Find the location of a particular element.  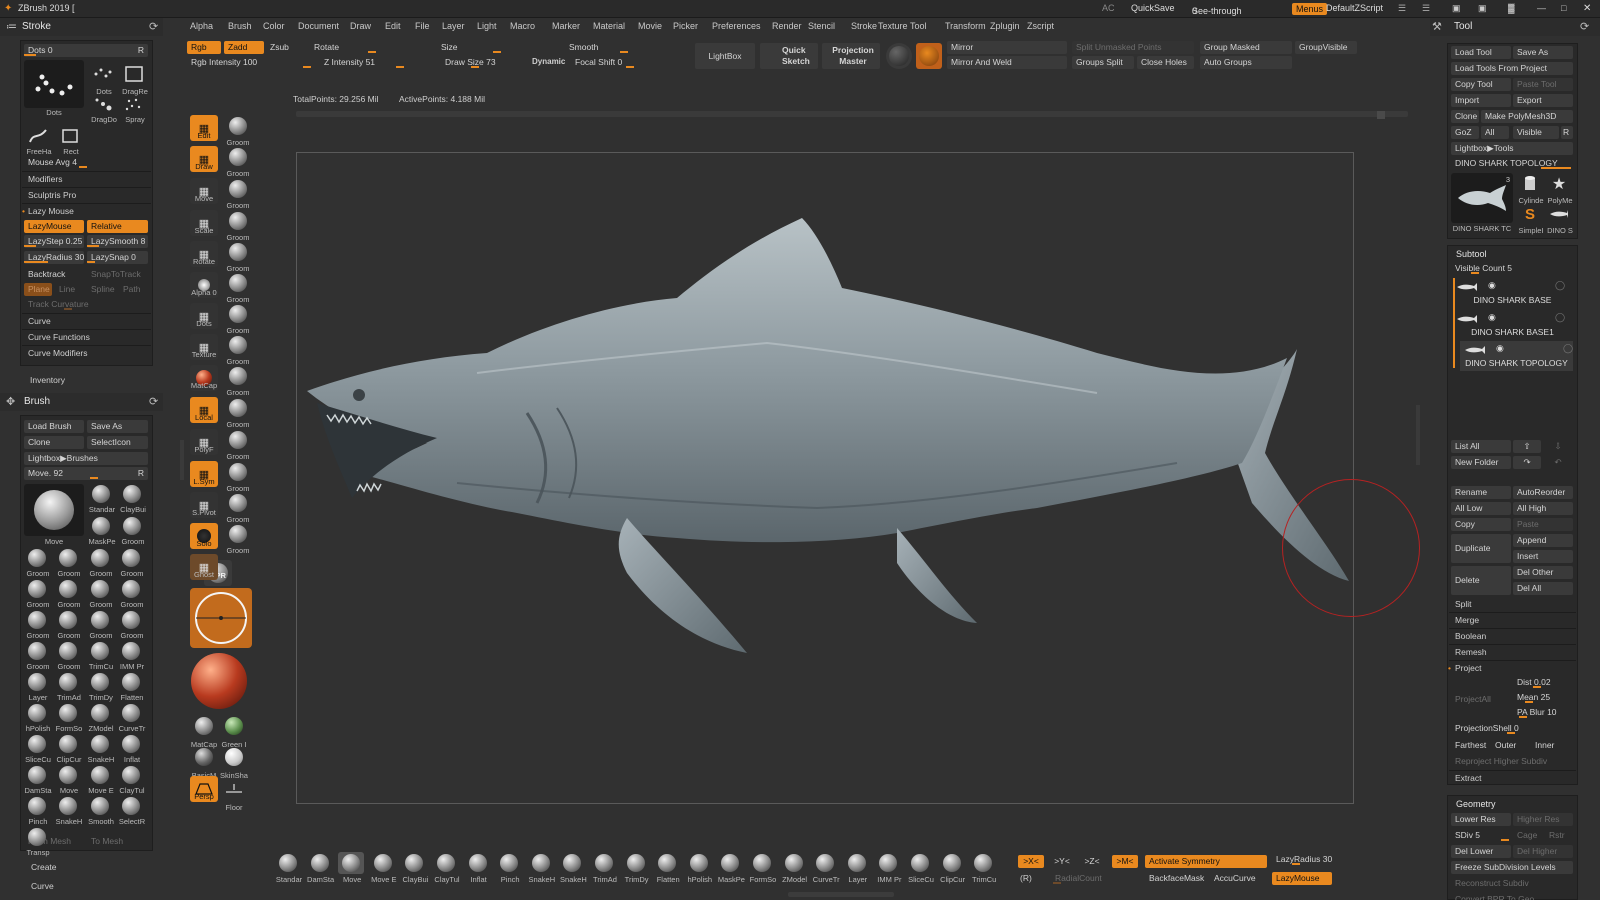

load-from-project-button: Load Tools From Project is located at coordinates (1512, 68).